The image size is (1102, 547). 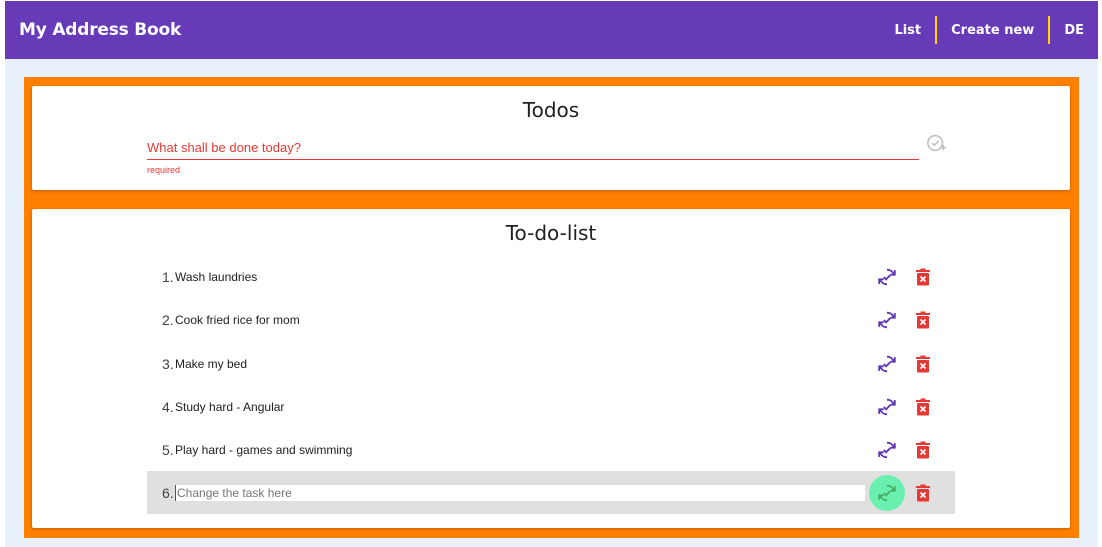 I want to click on todos-title: Todos, so click(x=551, y=110).